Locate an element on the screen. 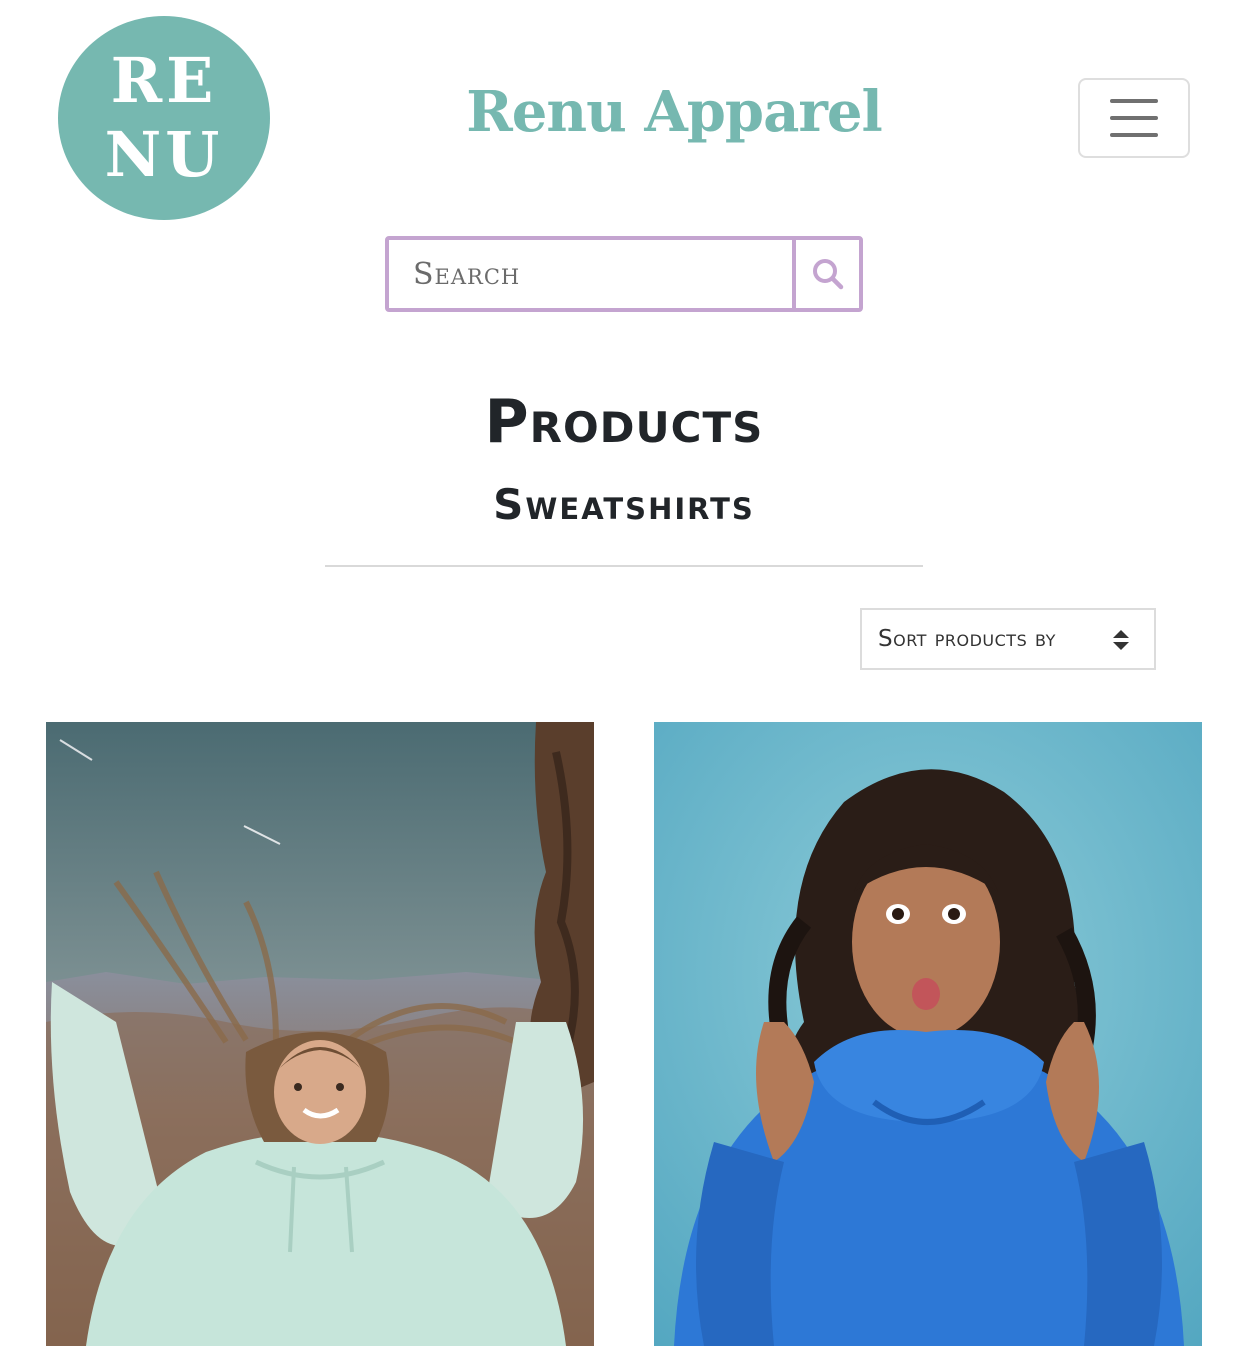  page-title: Products is located at coordinates (624, 422).